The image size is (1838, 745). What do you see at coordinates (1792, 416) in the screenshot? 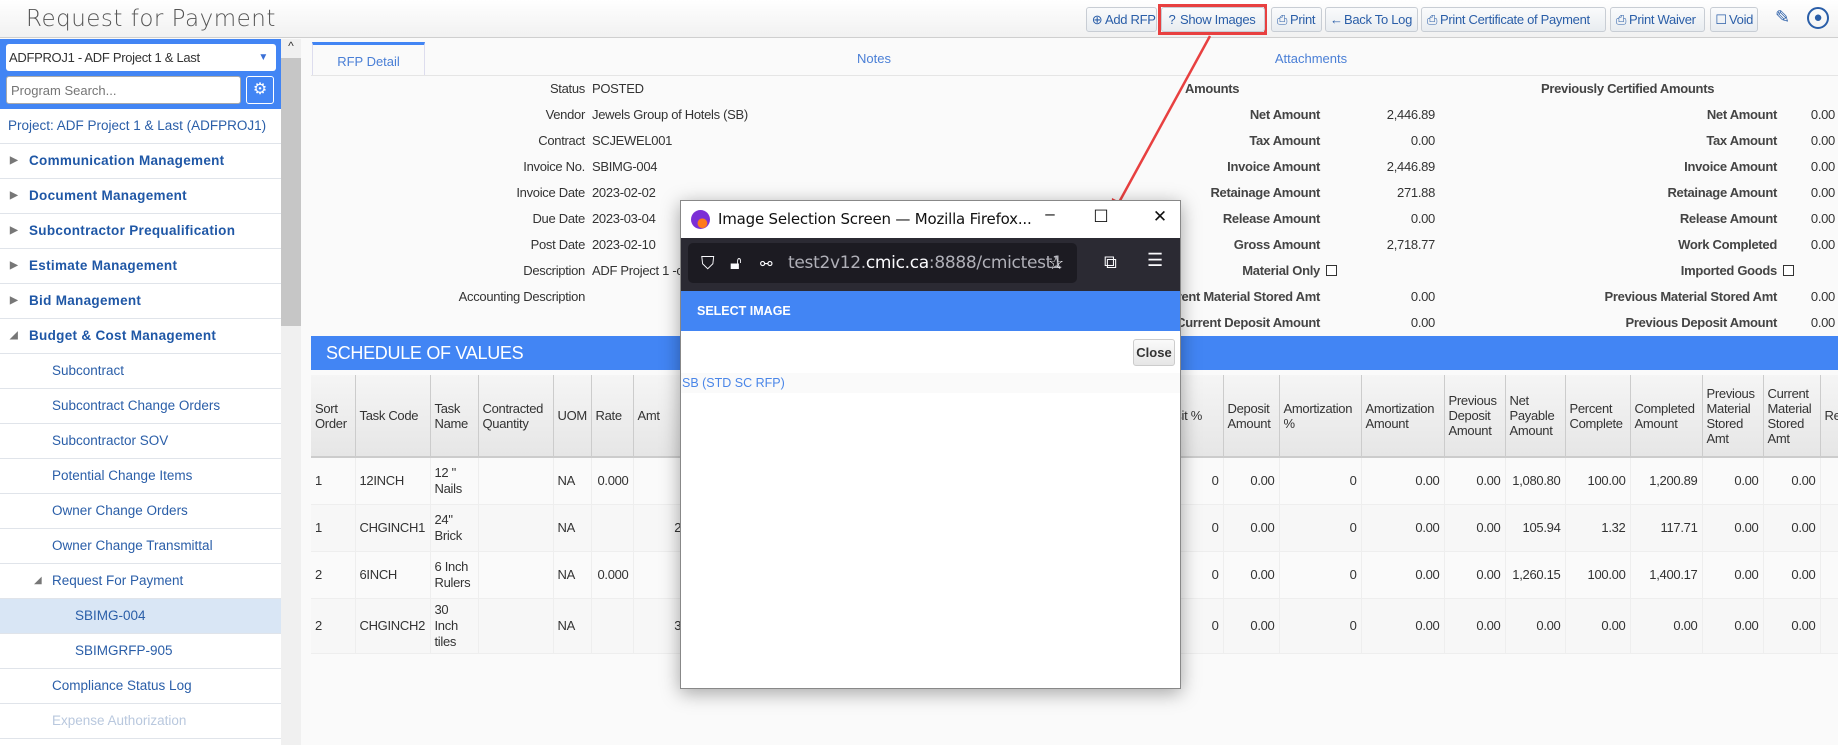
I see `column-header: Current Material Stored Amt` at bounding box center [1792, 416].